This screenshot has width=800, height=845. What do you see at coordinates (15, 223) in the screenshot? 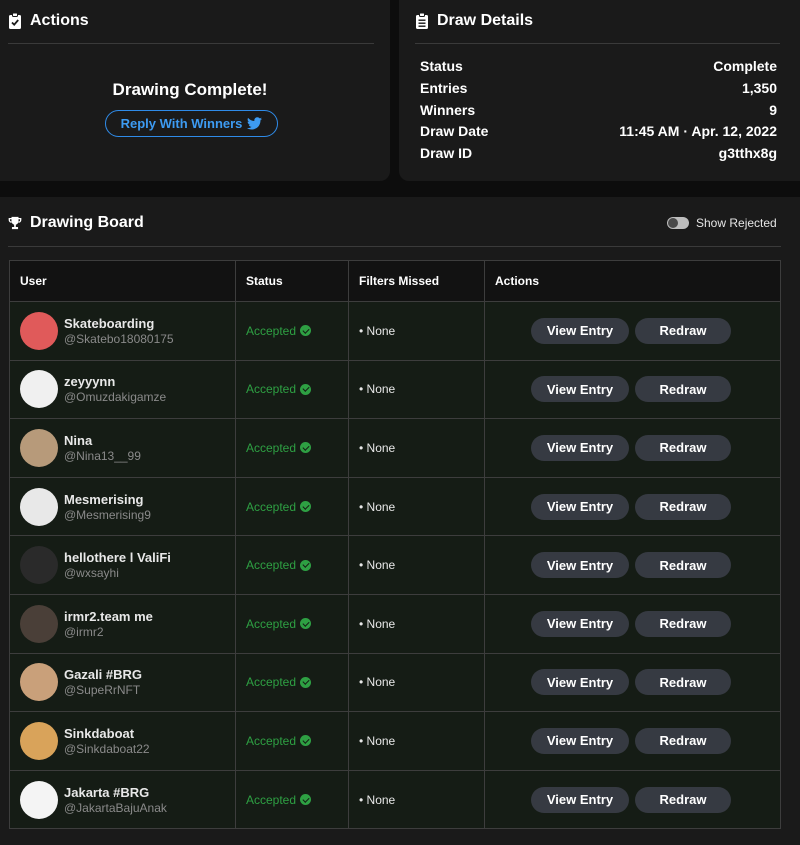
I see `trophy-icon` at bounding box center [15, 223].